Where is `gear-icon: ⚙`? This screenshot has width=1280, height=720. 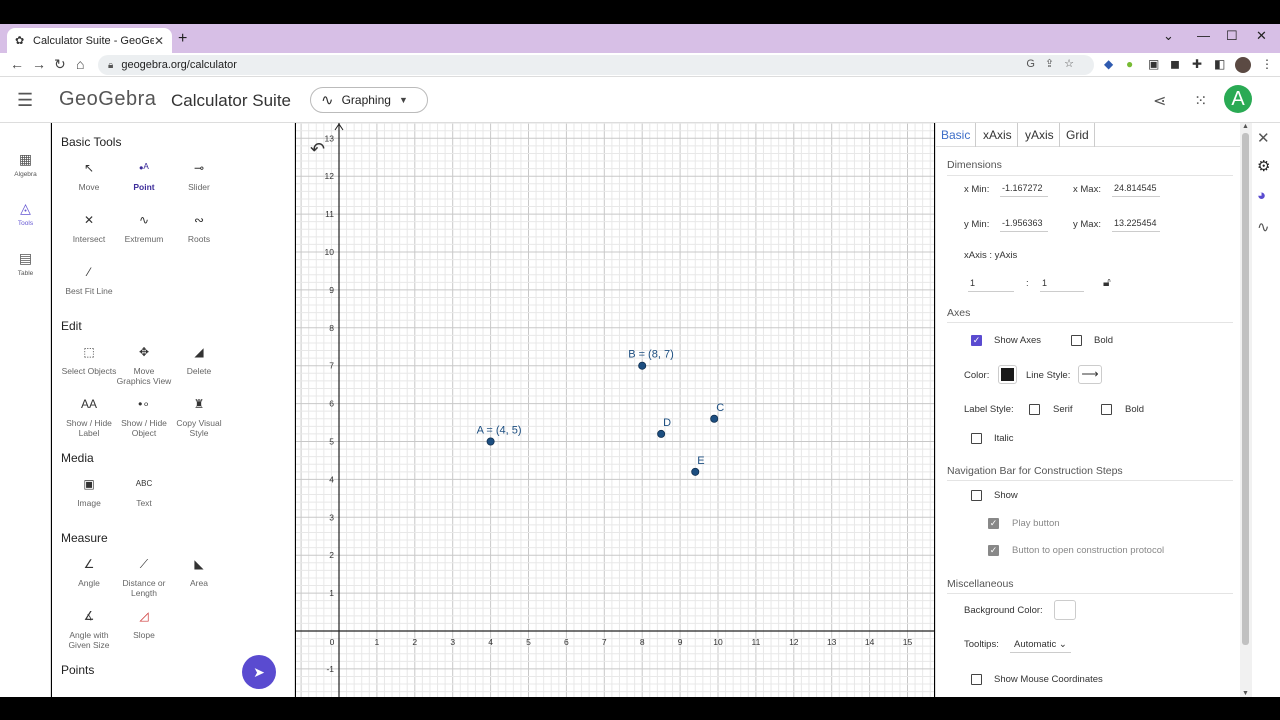
gear-icon: ⚙ is located at coordinates (1263, 166).